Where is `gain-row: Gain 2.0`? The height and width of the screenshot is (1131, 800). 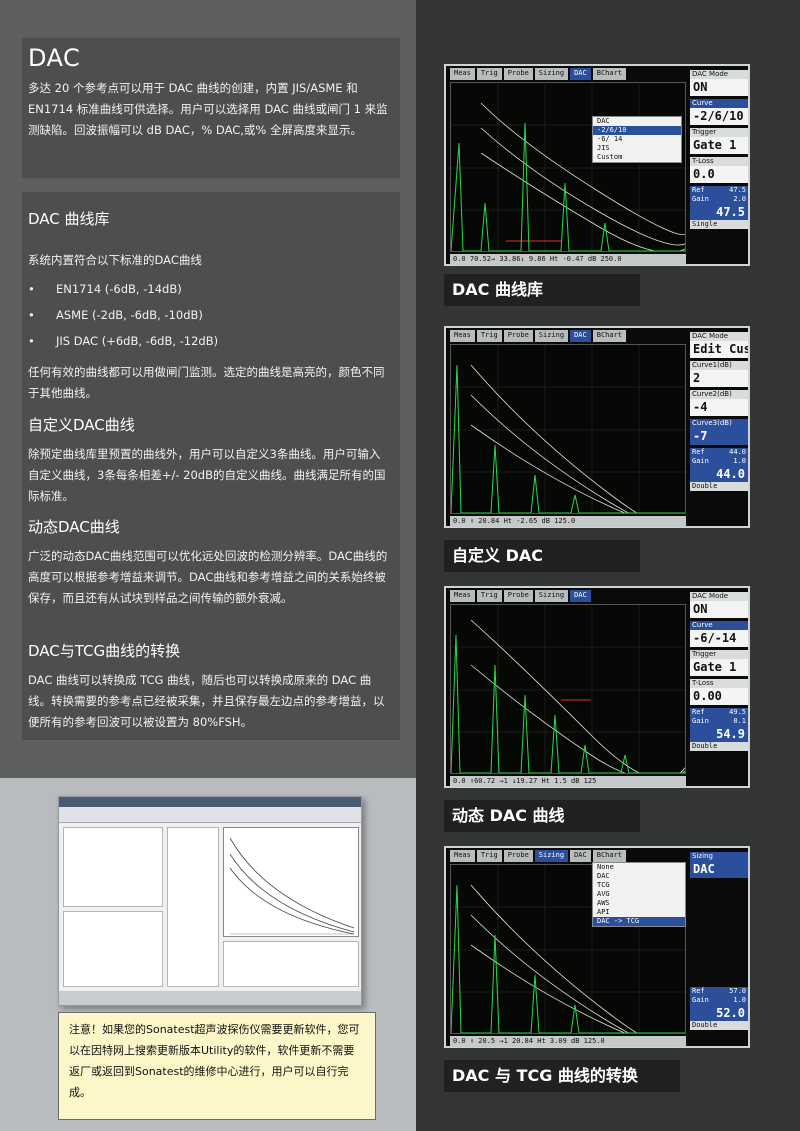
gain-row: Gain 2.0 is located at coordinates (719, 199).